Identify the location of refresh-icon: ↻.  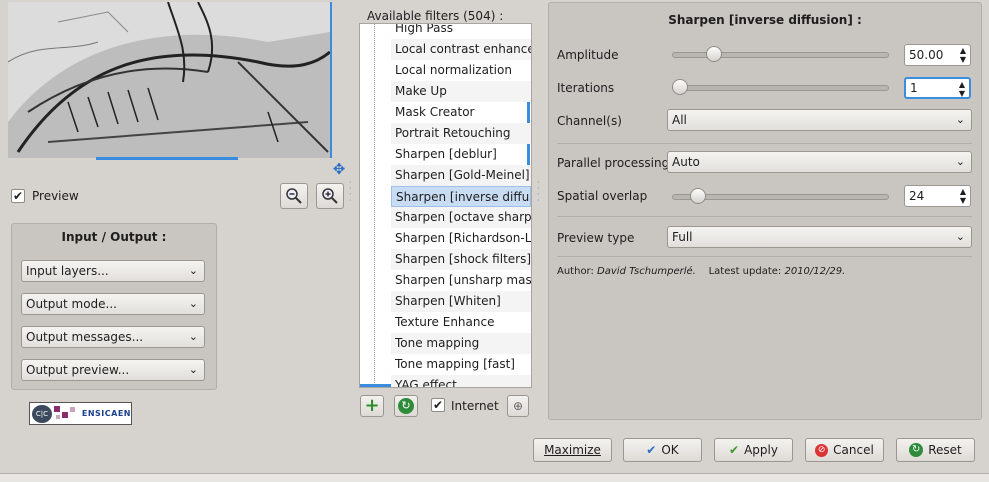
(406, 406).